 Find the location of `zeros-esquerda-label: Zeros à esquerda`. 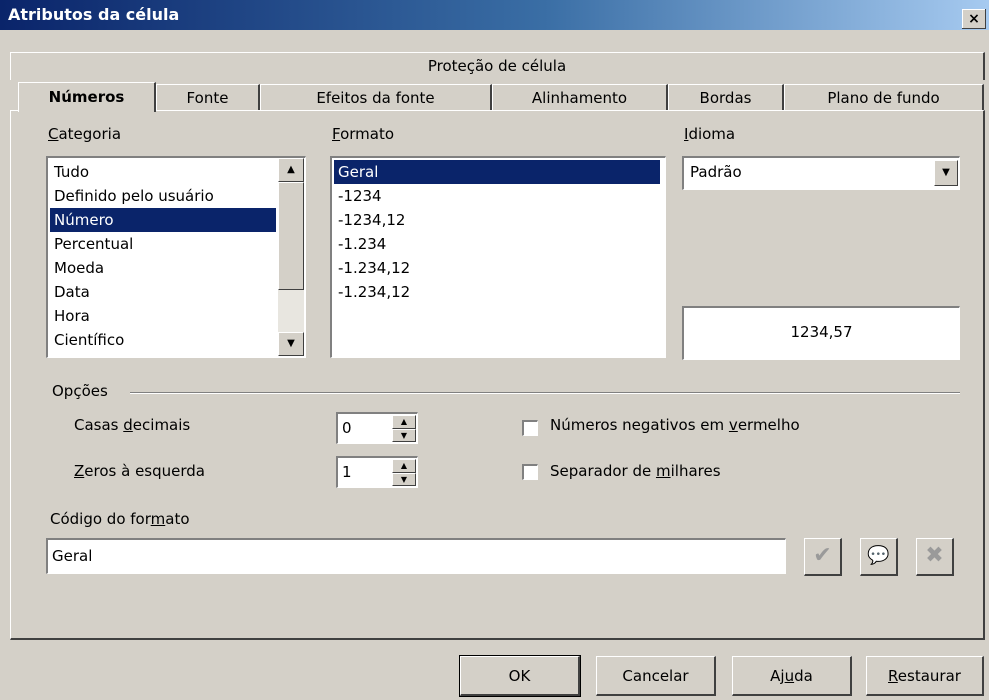

zeros-esquerda-label: Zeros à esquerda is located at coordinates (139, 471).